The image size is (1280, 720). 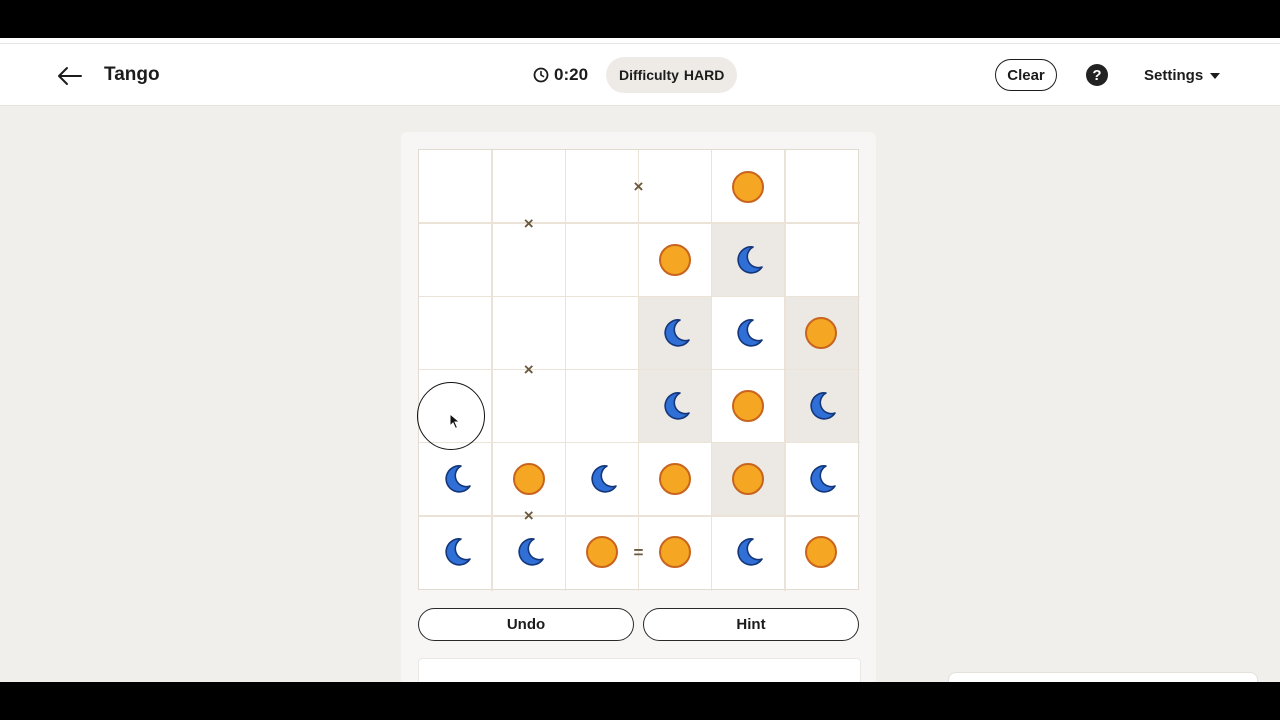 I want to click on header-divider, so click(x=640, y=41).